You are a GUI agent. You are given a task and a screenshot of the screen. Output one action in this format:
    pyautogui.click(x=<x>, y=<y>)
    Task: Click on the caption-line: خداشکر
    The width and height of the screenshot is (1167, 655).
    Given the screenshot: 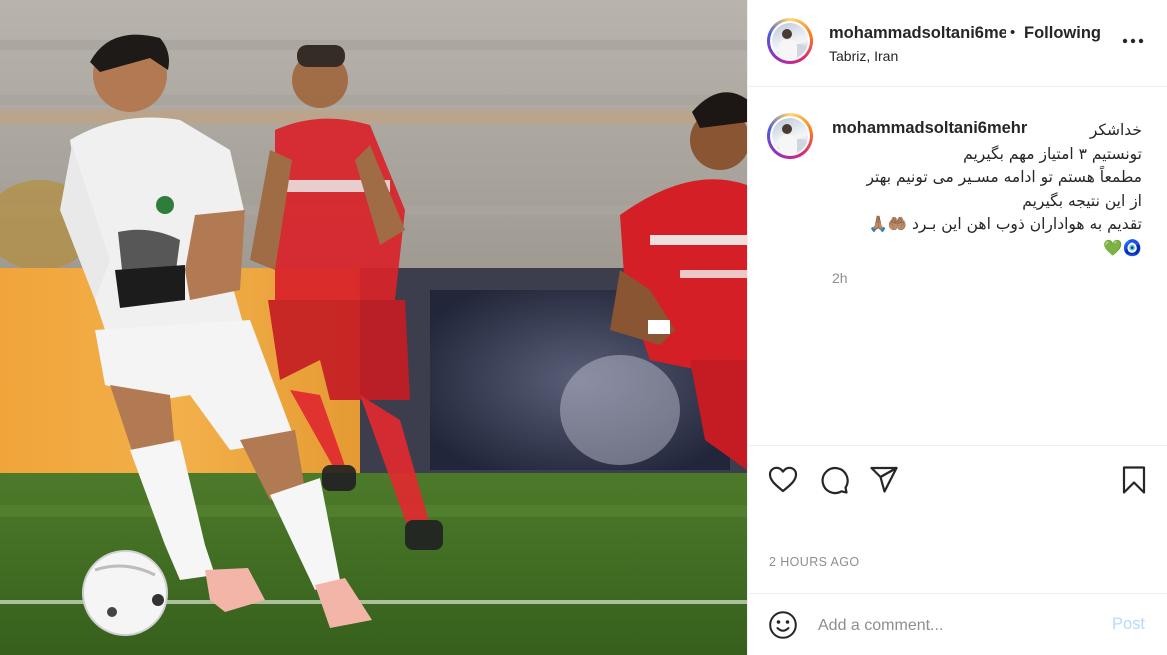 What is the action you would take?
    pyautogui.click(x=1115, y=130)
    